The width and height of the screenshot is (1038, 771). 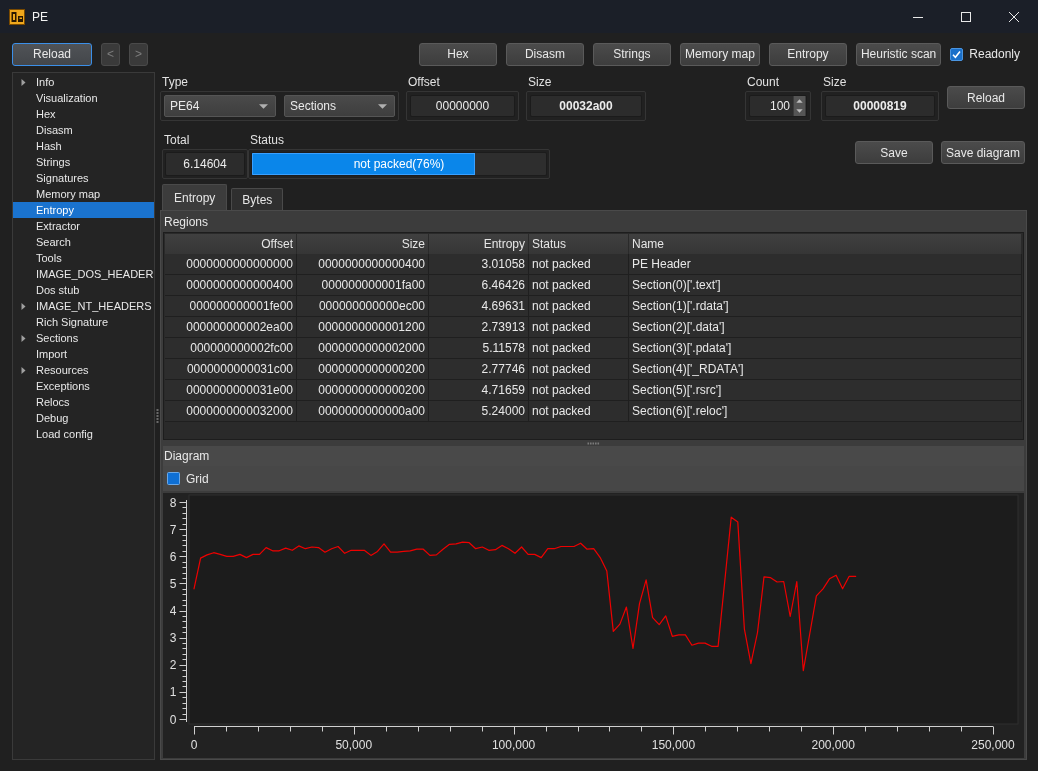 I want to click on toolbar-button: Heuristic scan, so click(x=898, y=54).